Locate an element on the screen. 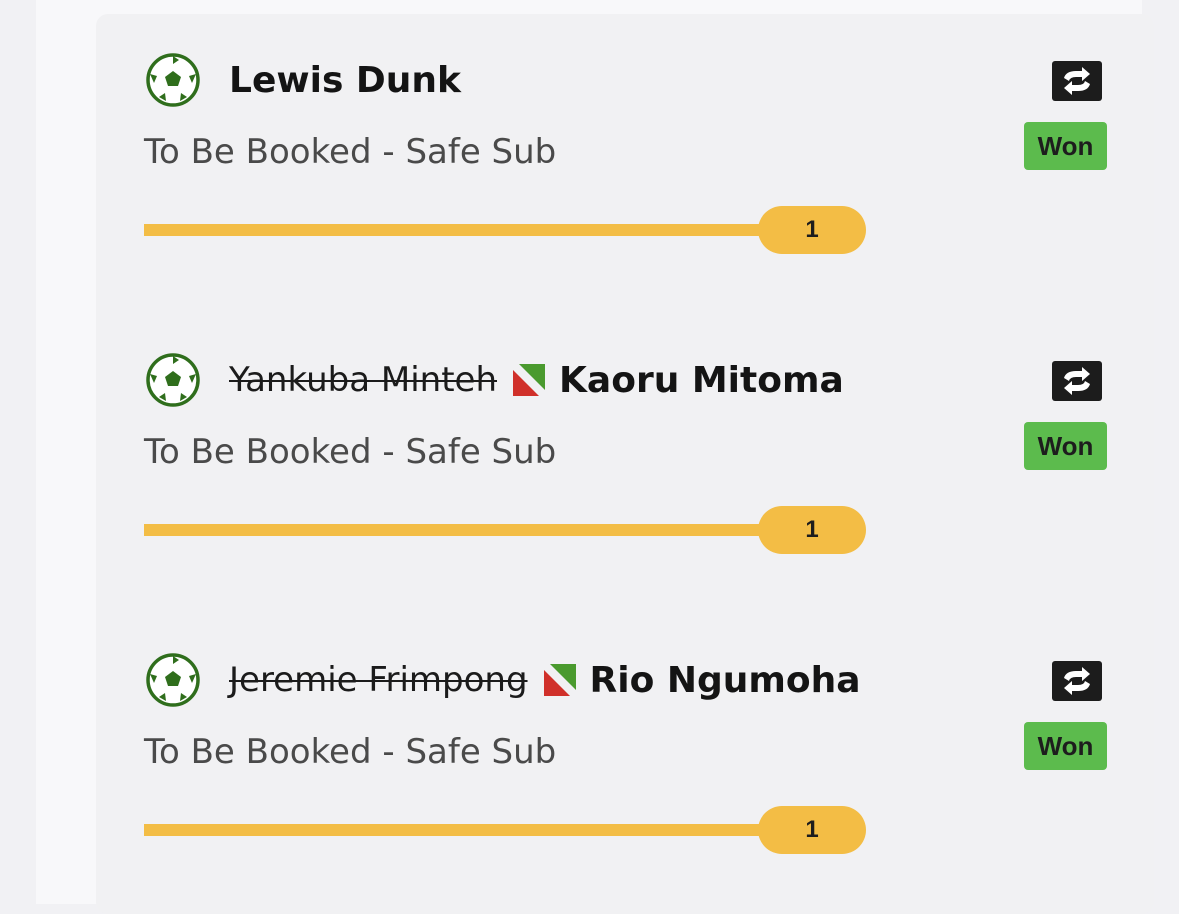  player-line: Yankuba Minteh Kaoru Mitoma is located at coordinates (536, 380).